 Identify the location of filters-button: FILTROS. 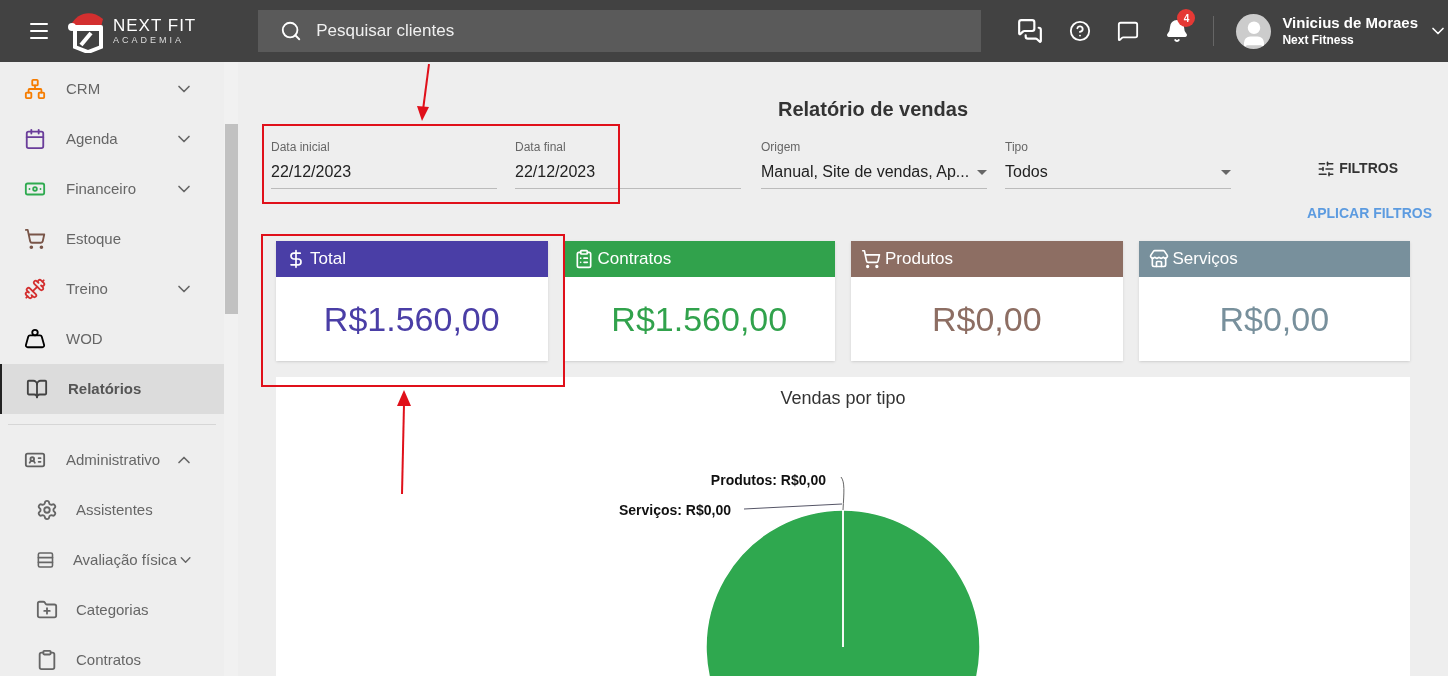
(1357, 168).